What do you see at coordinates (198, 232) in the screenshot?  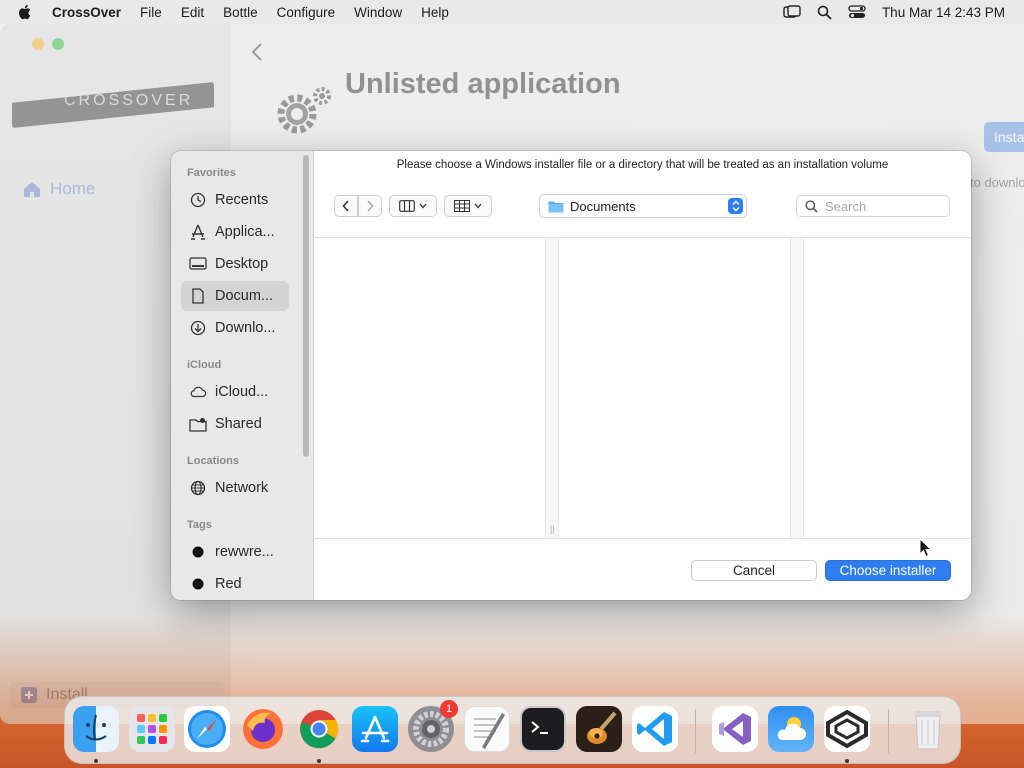 I see `applications-icon` at bounding box center [198, 232].